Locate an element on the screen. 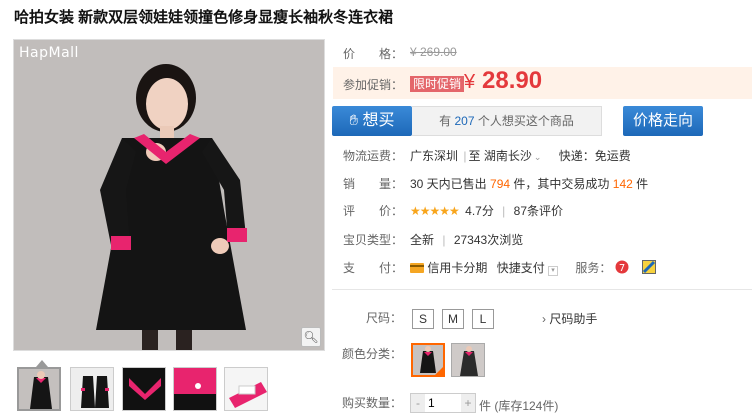 The image size is (752, 414). want-button: ✋︎ 想买 is located at coordinates (372, 121).